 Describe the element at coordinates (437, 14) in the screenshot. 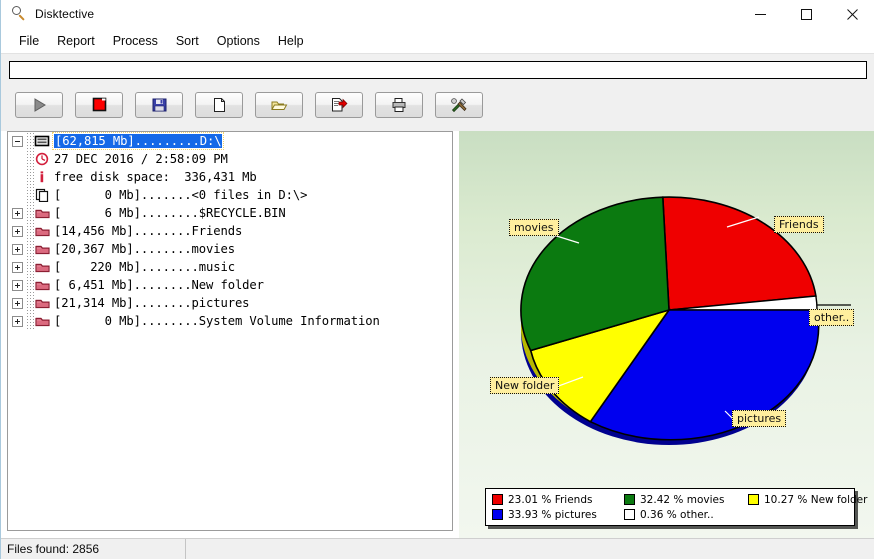

I see `title-bar: Disktective` at that location.